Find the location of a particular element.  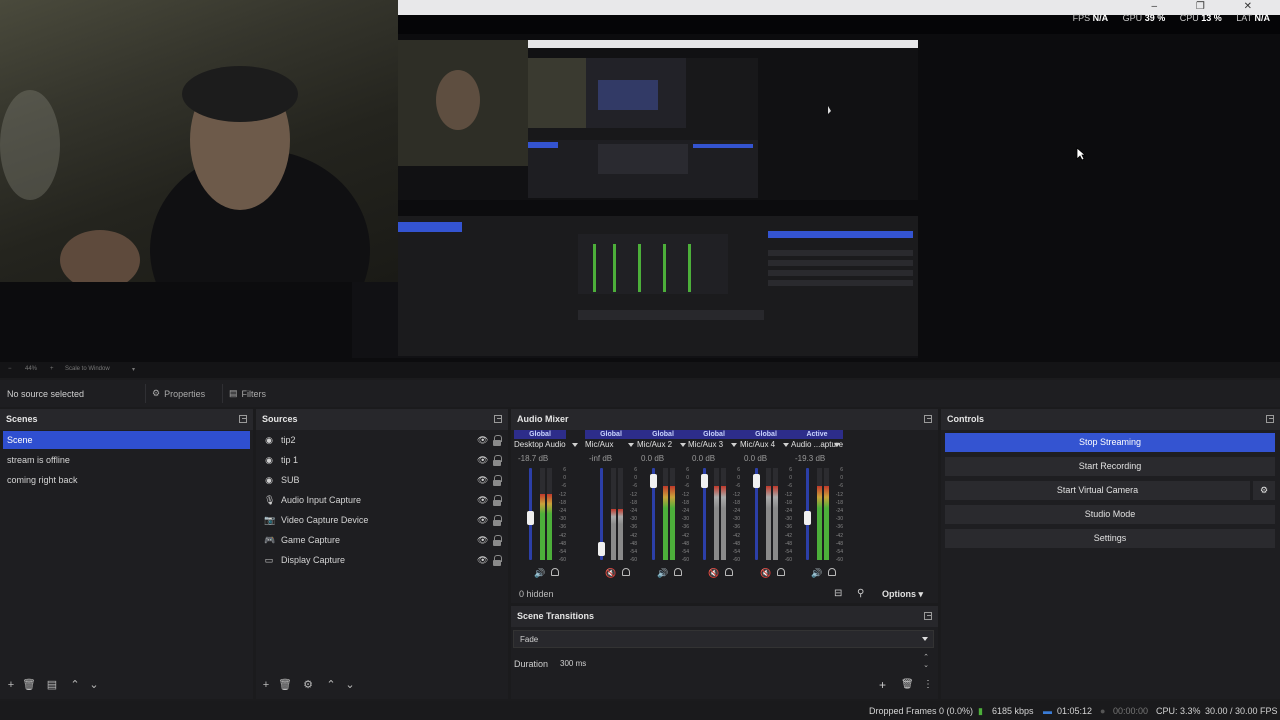

add-source-icon: + is located at coordinates (266, 685).